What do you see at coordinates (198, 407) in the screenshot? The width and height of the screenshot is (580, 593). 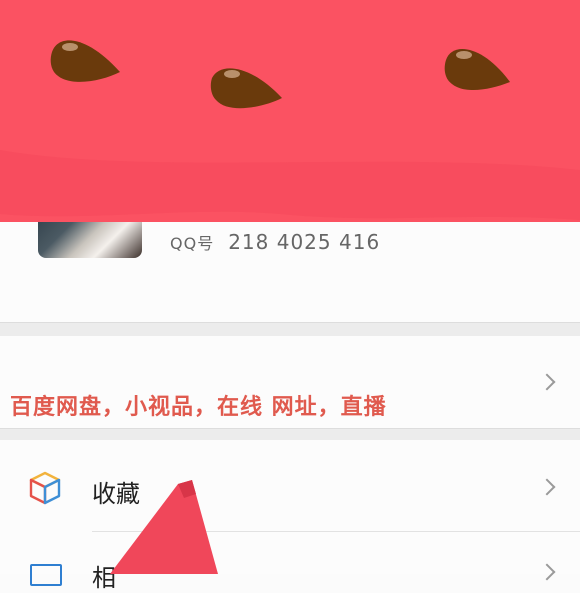 I see `ad-text: 百度网盘，小视品，在线 网址，直播` at bounding box center [198, 407].